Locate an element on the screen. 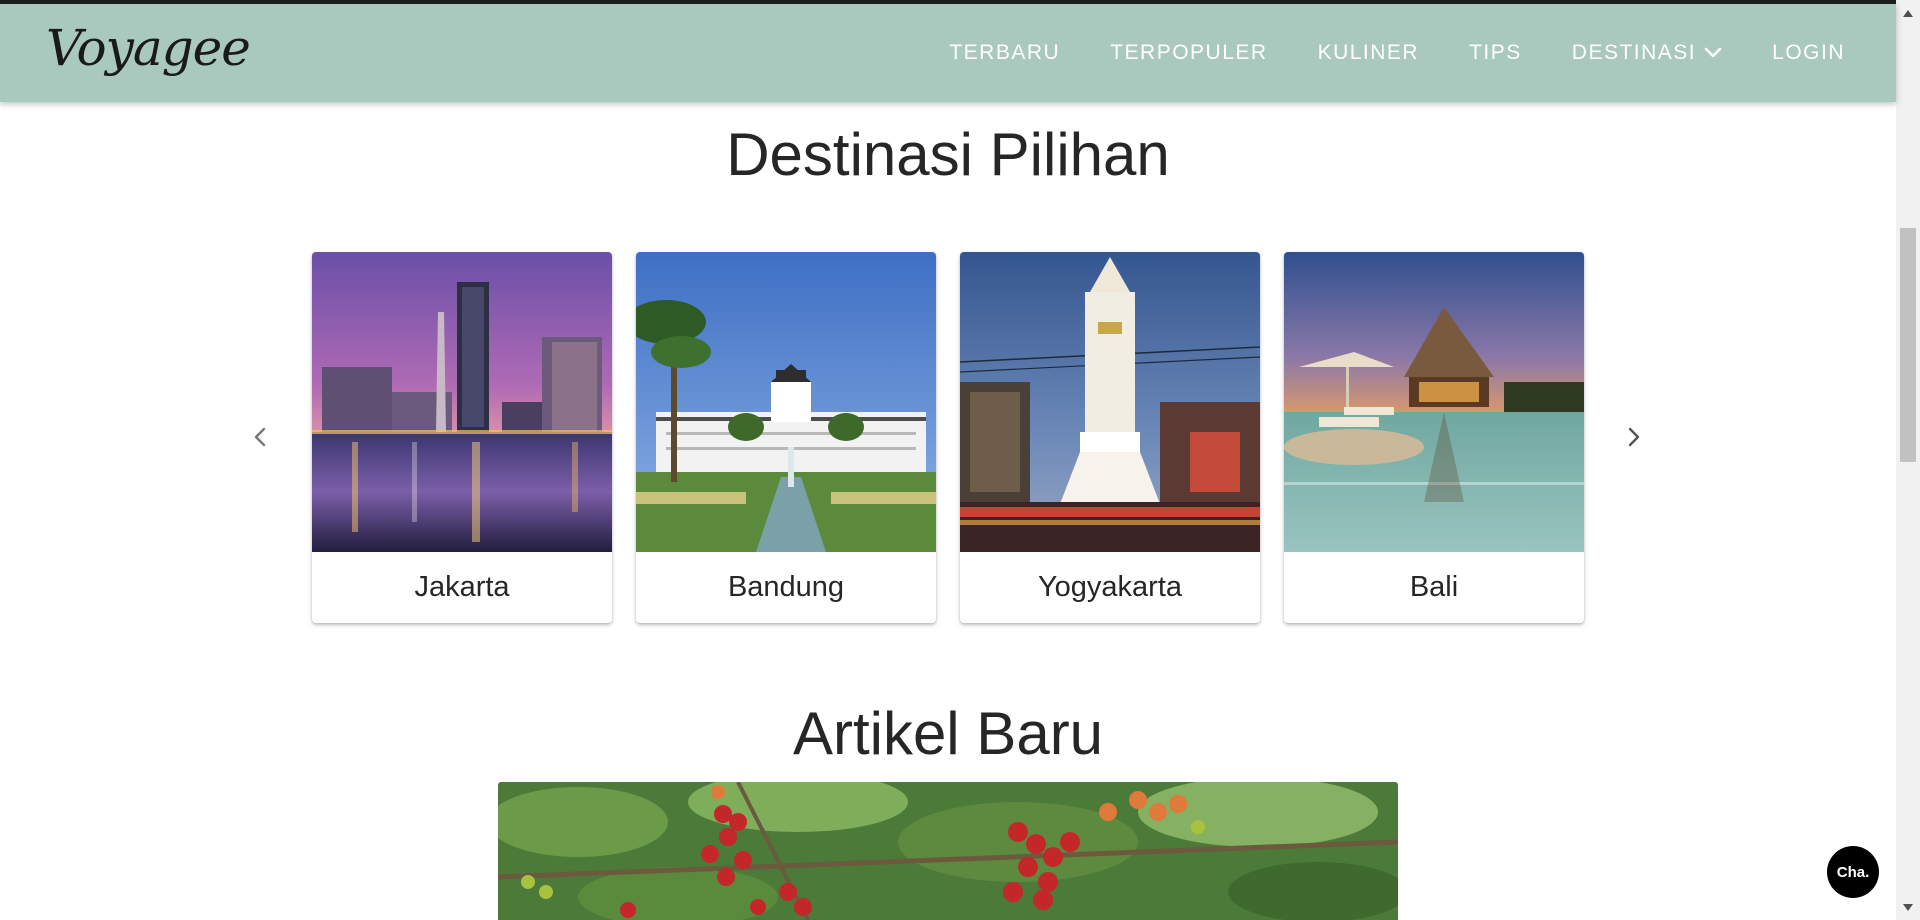 The width and height of the screenshot is (1920, 920). scroll-up-arrow-icon is located at coordinates (1908, 13).